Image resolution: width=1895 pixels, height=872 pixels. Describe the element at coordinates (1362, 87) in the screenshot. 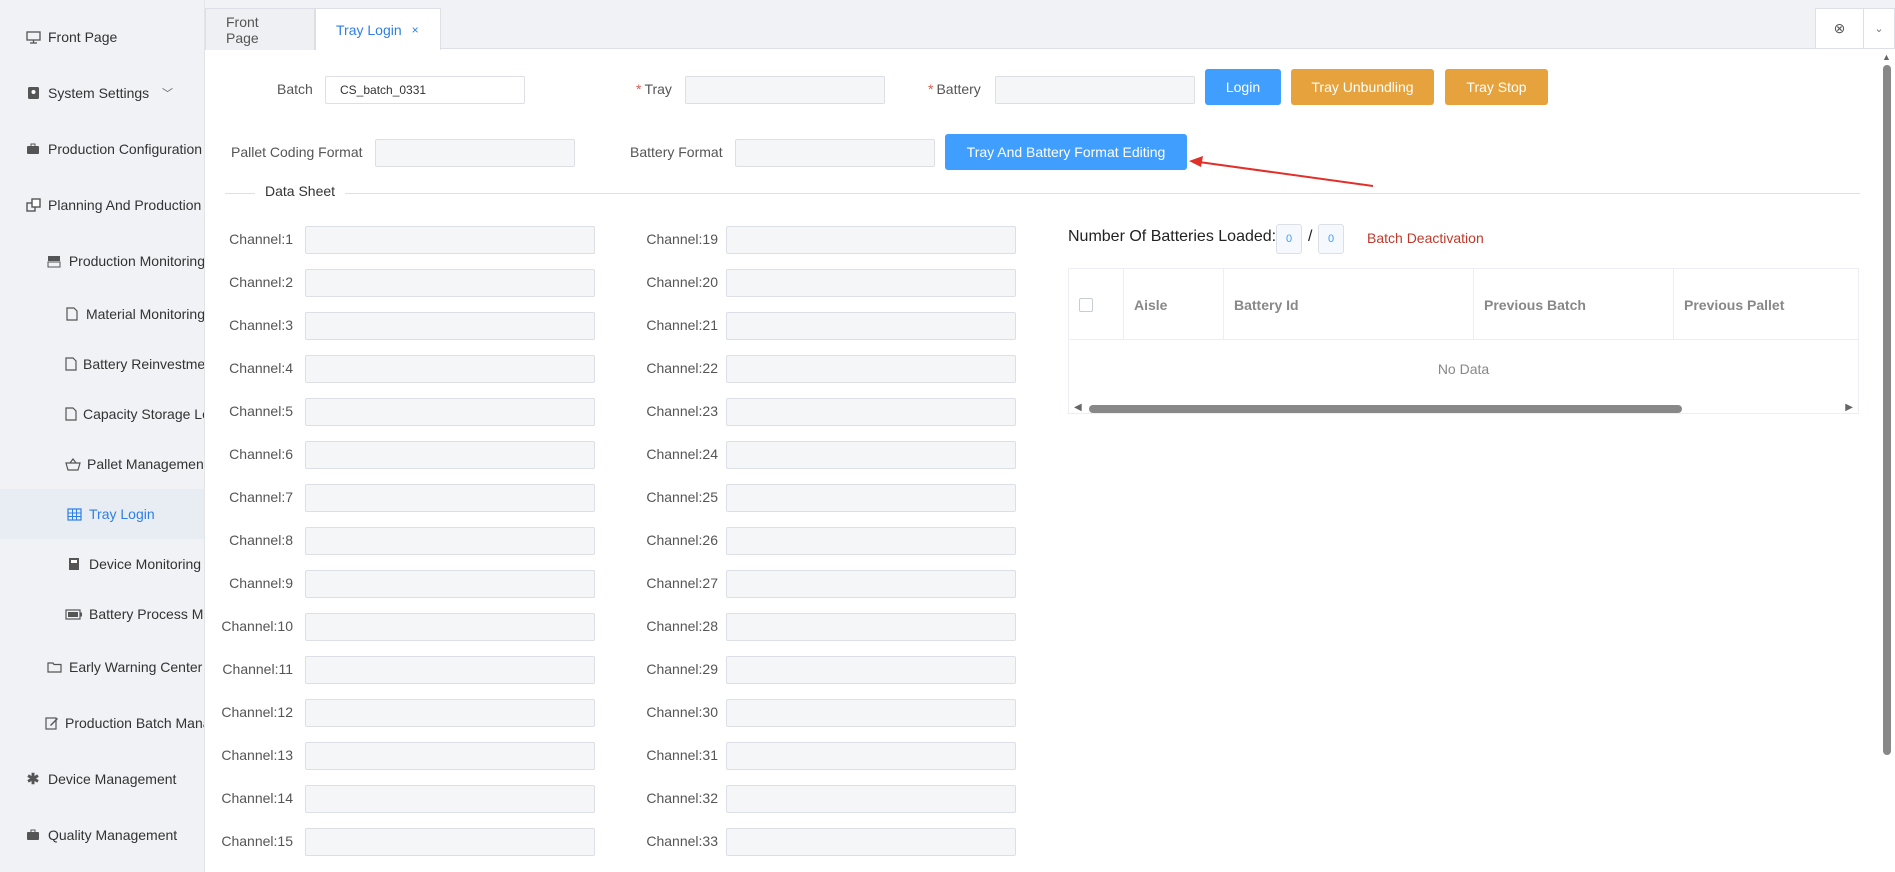

I see `tray-unbundling-button: Tray Unbundling` at that location.